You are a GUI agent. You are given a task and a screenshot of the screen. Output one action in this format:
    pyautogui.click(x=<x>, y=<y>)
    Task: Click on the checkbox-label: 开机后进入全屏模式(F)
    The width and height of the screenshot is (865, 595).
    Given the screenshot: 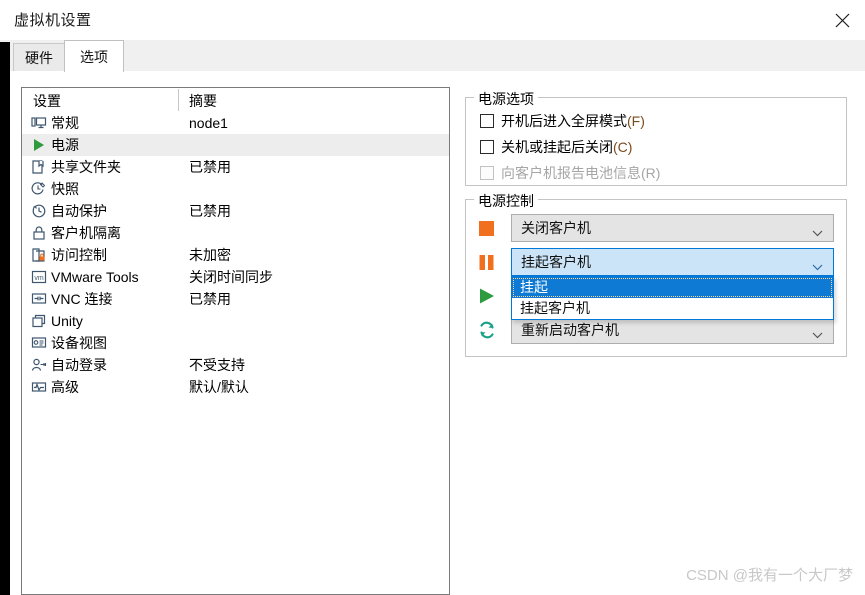 What is the action you would take?
    pyautogui.click(x=573, y=121)
    